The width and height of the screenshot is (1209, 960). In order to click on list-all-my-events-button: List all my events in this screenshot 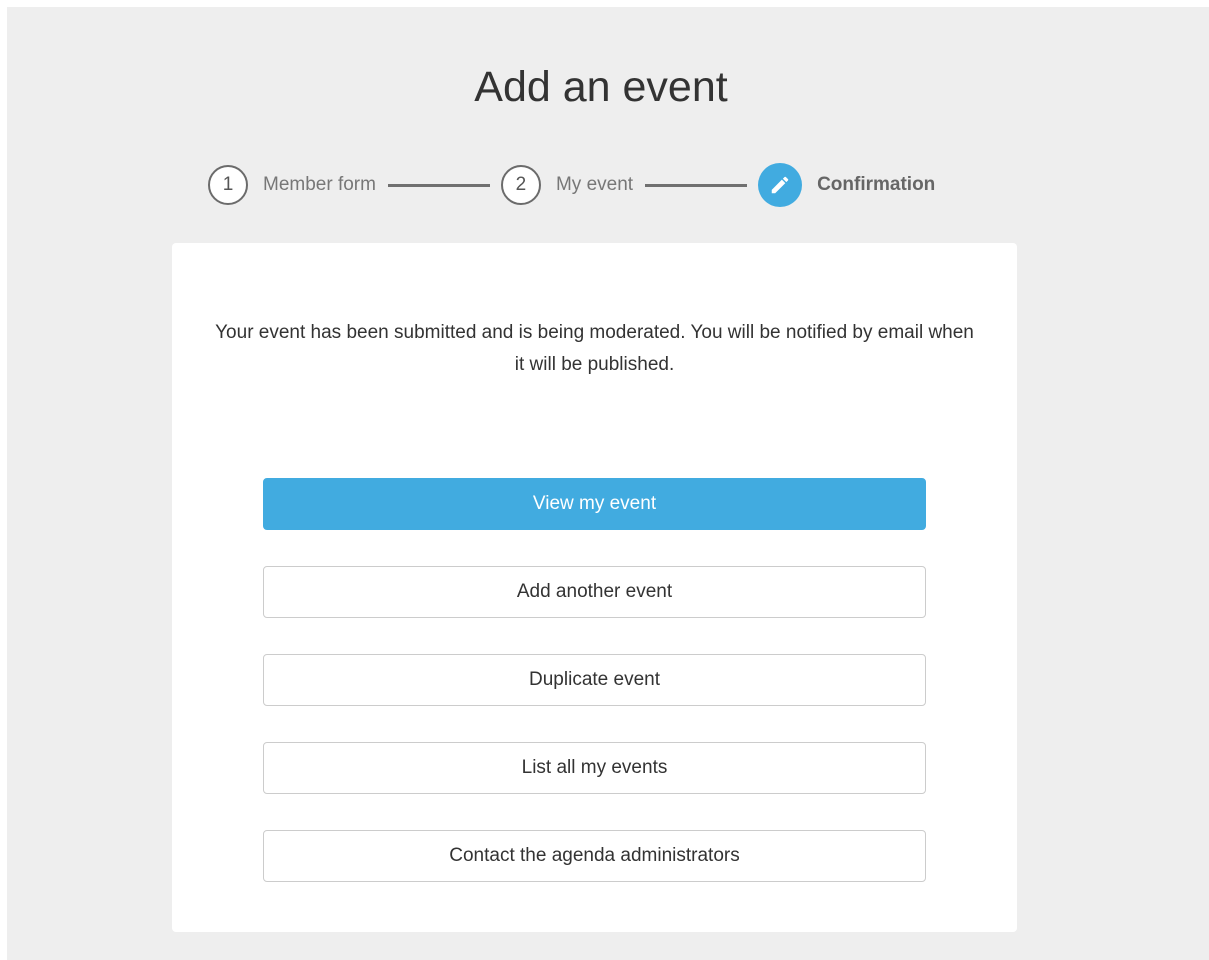, I will do `click(594, 768)`.